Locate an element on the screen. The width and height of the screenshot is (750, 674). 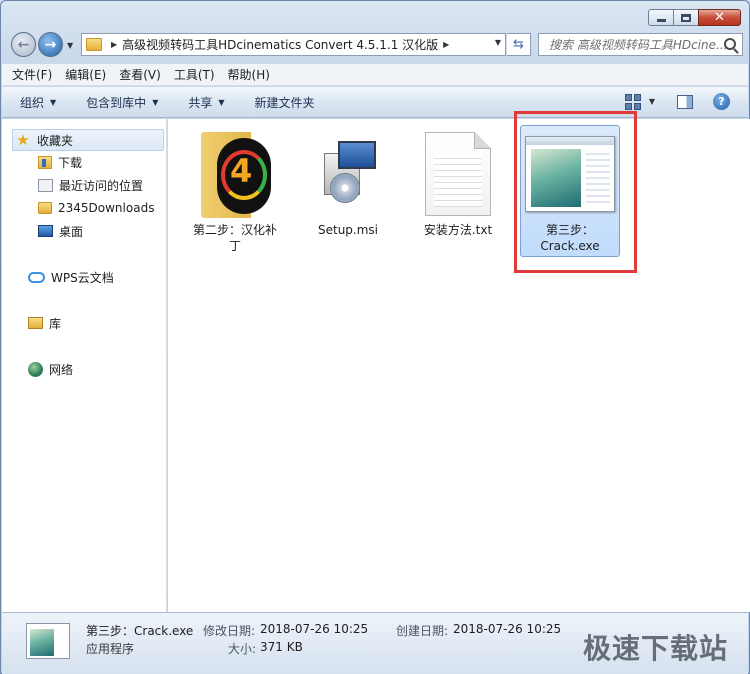
back-button: ← is located at coordinates (23, 44).